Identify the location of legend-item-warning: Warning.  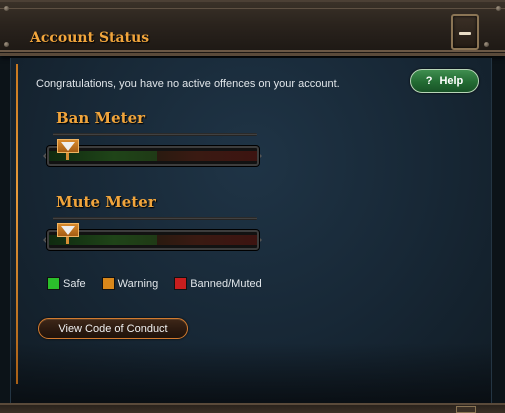
(130, 283).